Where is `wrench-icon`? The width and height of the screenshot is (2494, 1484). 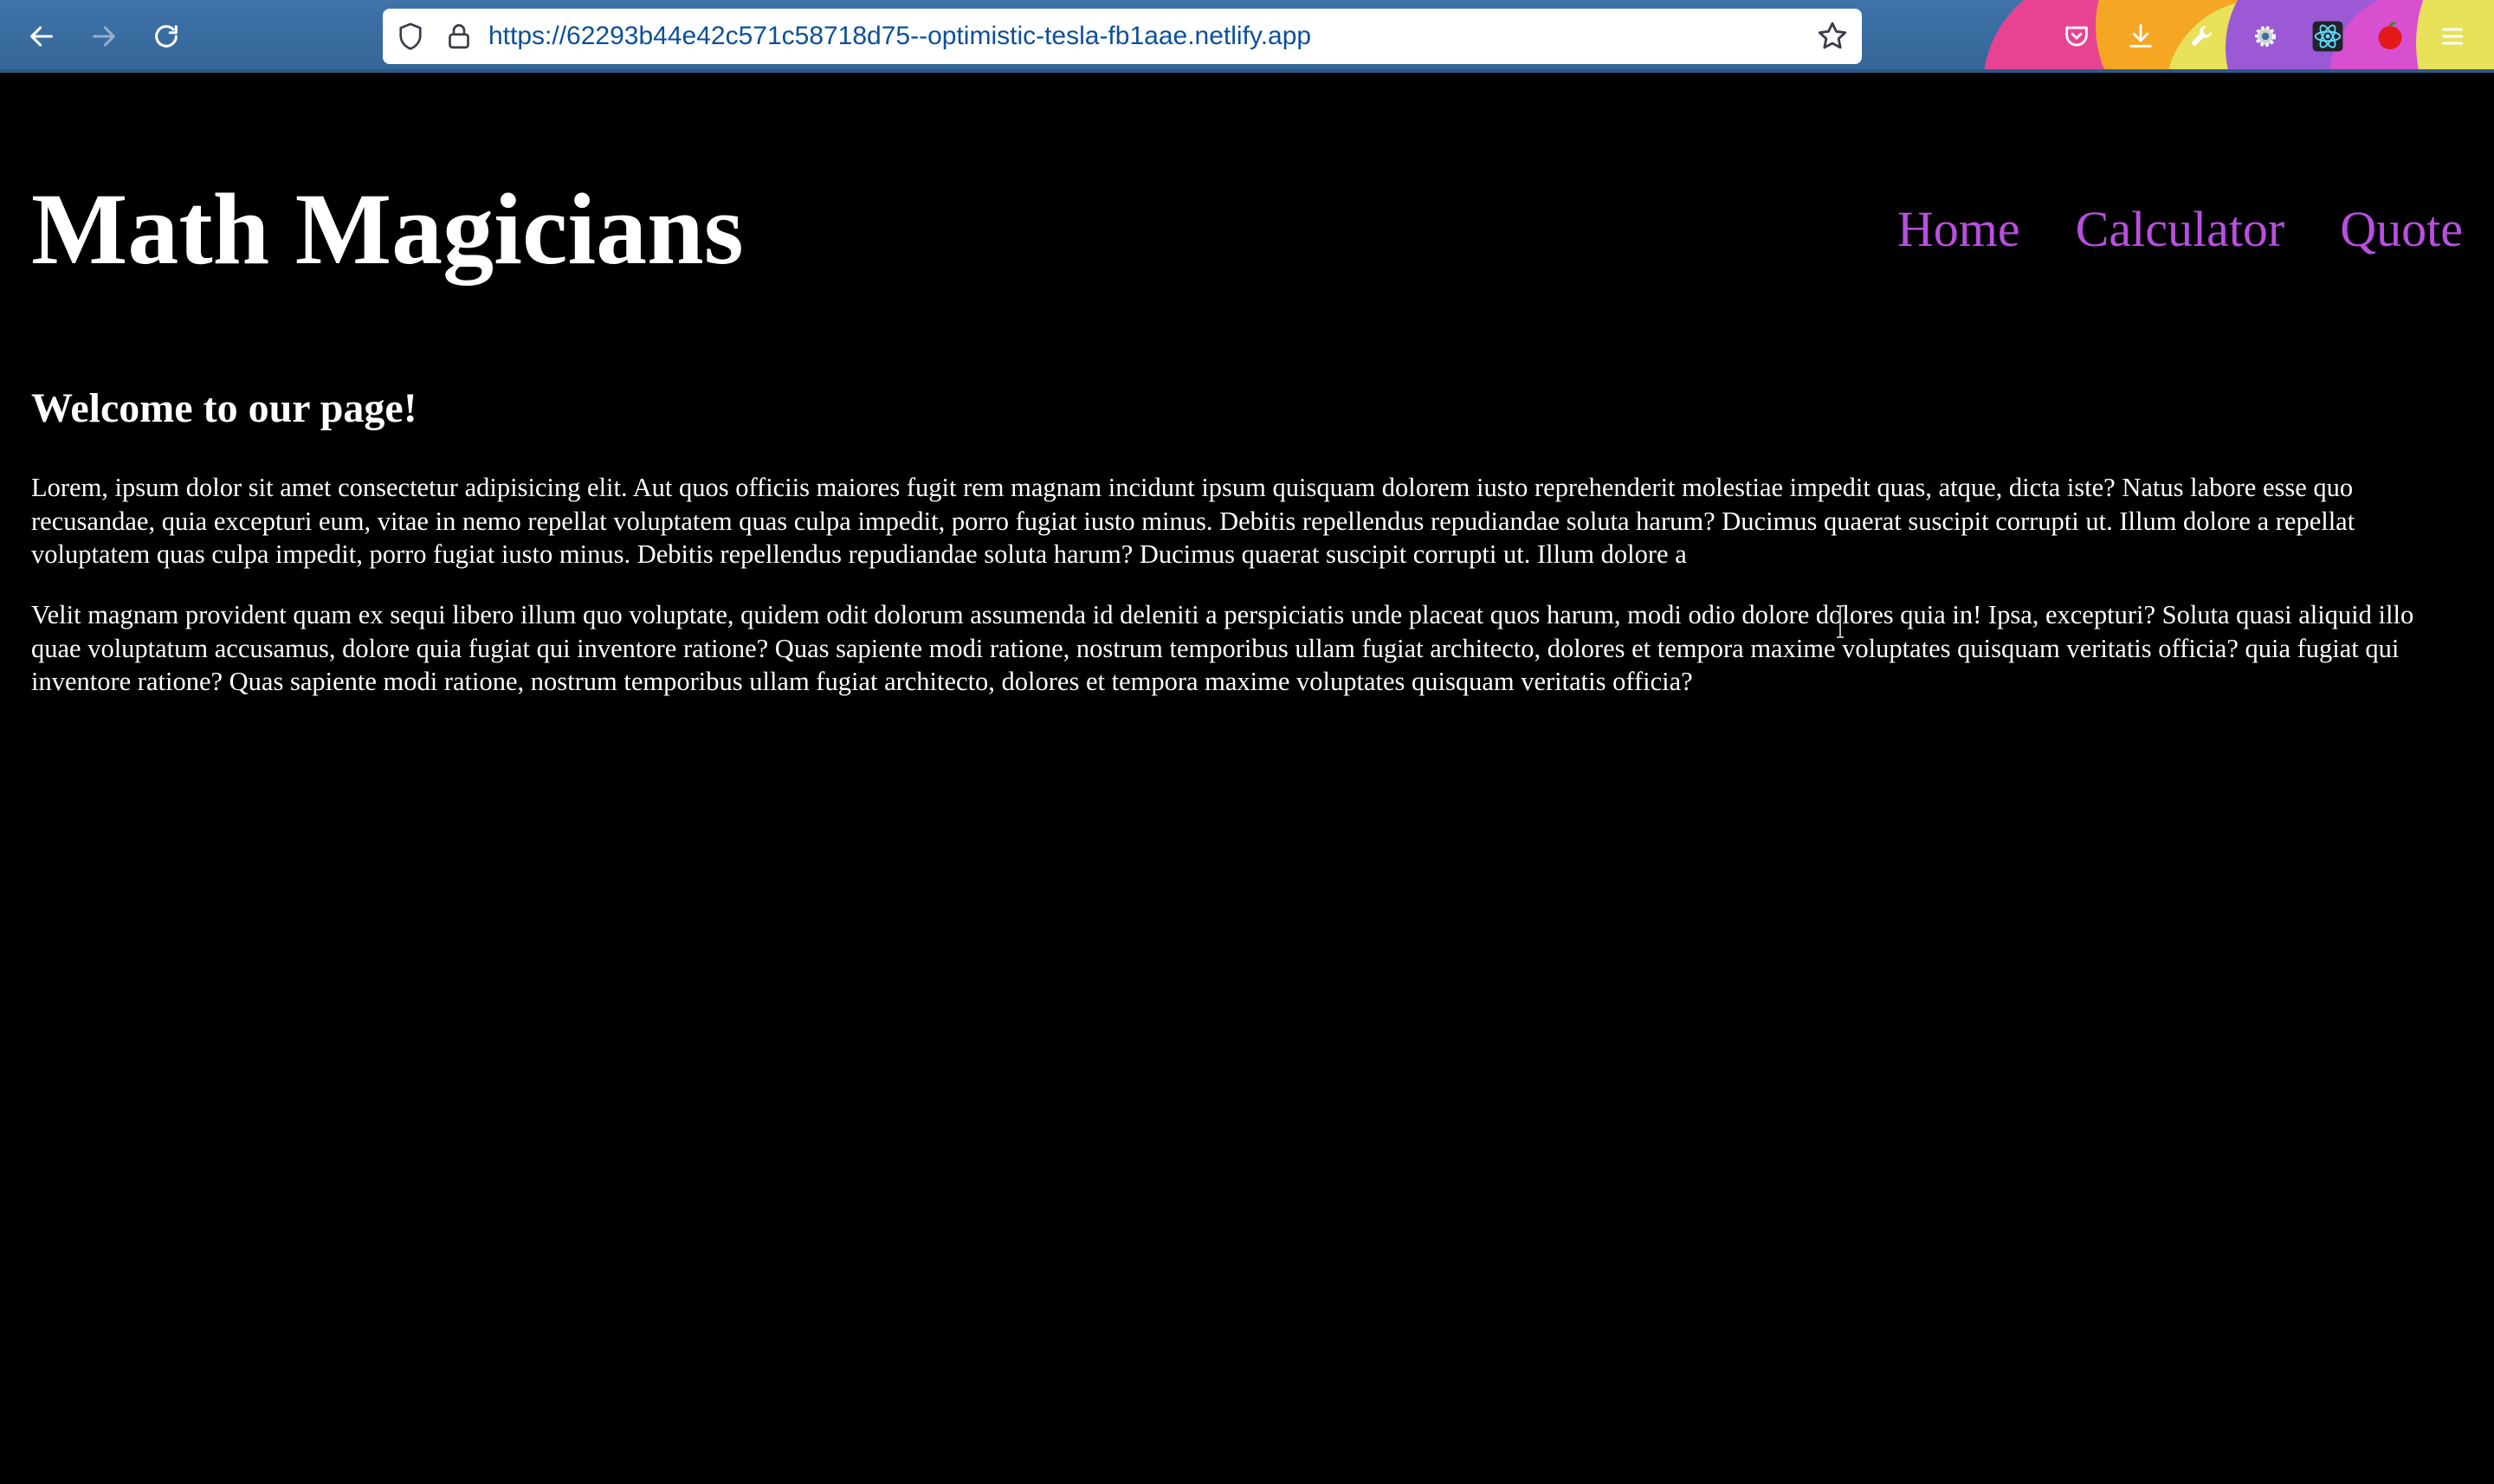 wrench-icon is located at coordinates (2202, 35).